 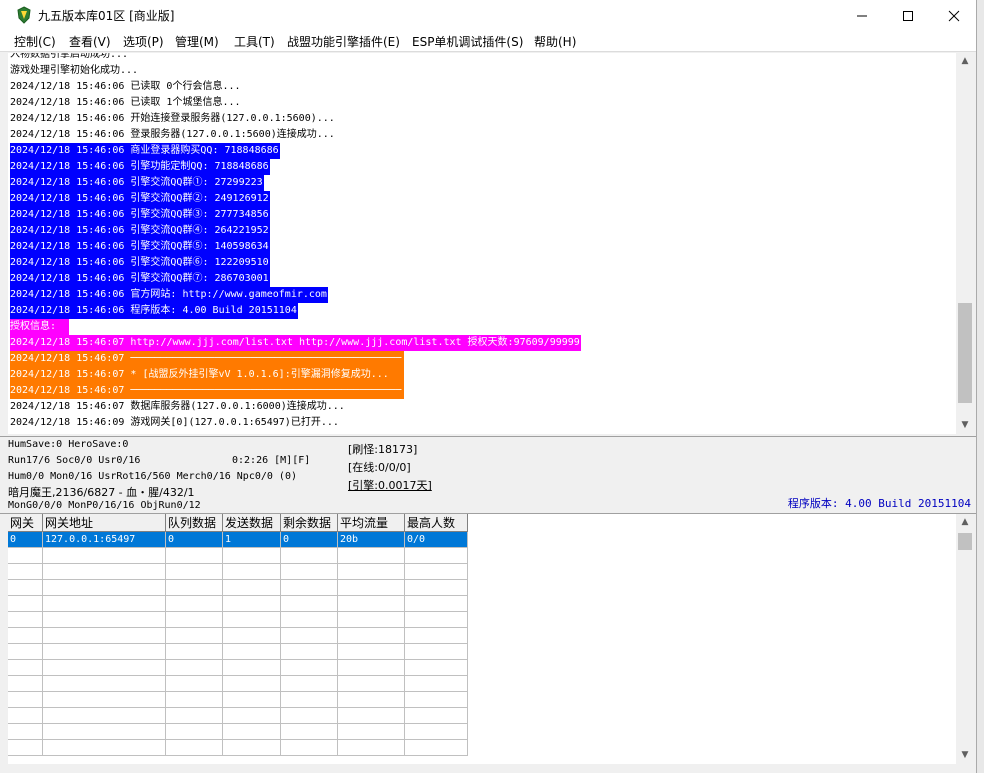 What do you see at coordinates (140, 279) in the screenshot?
I see `log-line: 2024/12/18 15:46:06 引擎交流QQ群⑦: 286703001` at bounding box center [140, 279].